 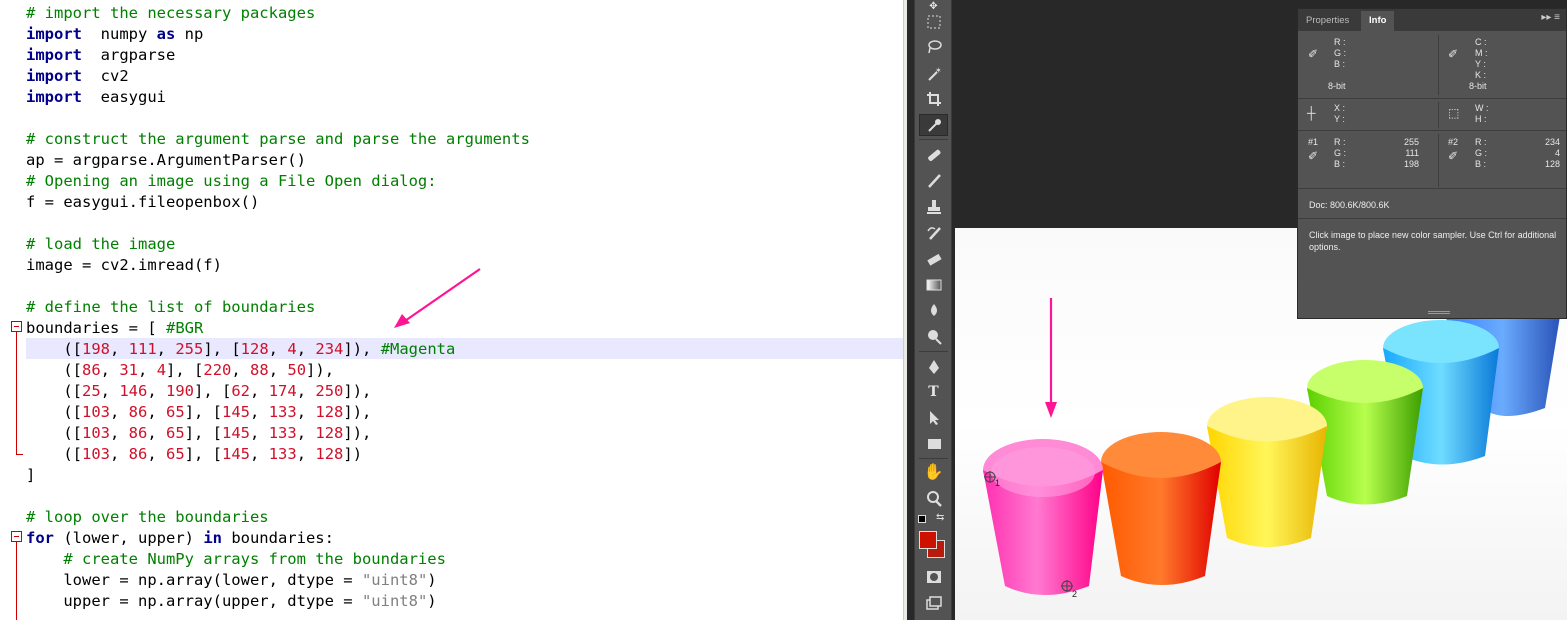 I want to click on code-line: # loop over the boundaries, so click(x=147, y=517).